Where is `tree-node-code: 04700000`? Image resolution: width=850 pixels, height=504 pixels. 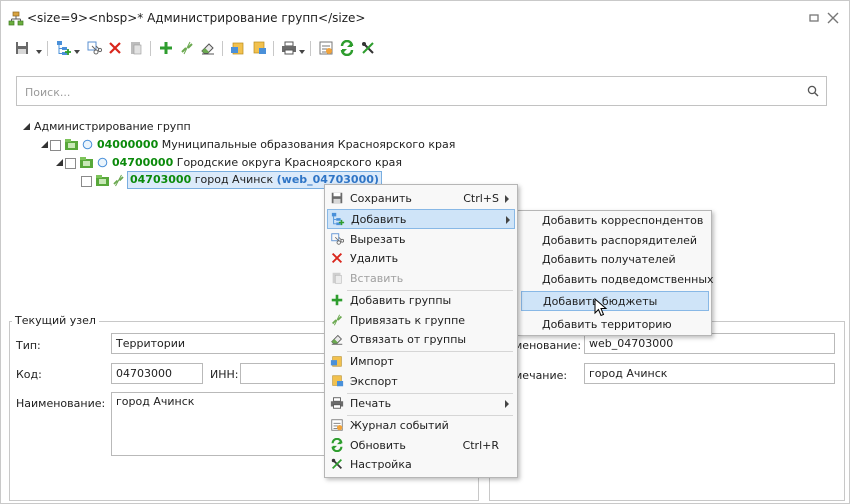
tree-node-code: 04700000 is located at coordinates (143, 162).